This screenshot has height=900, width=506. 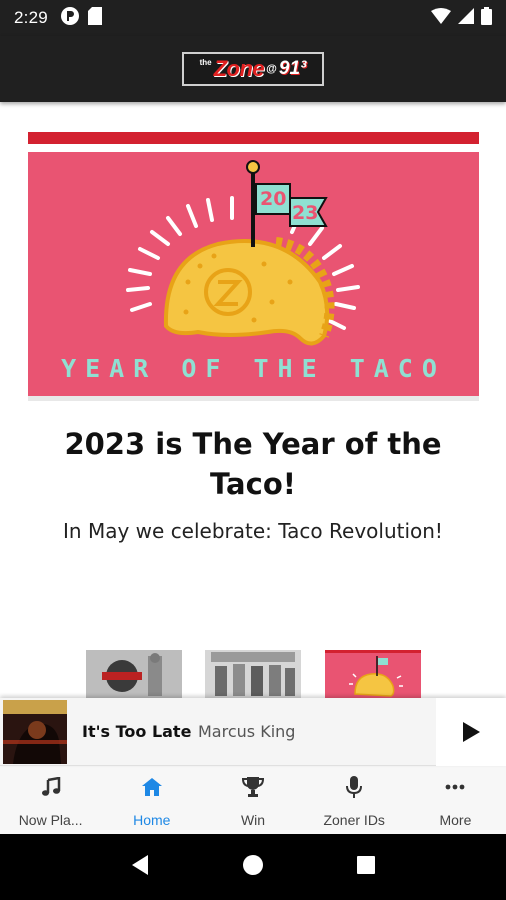 I want to click on home-icon, so click(x=151, y=787).